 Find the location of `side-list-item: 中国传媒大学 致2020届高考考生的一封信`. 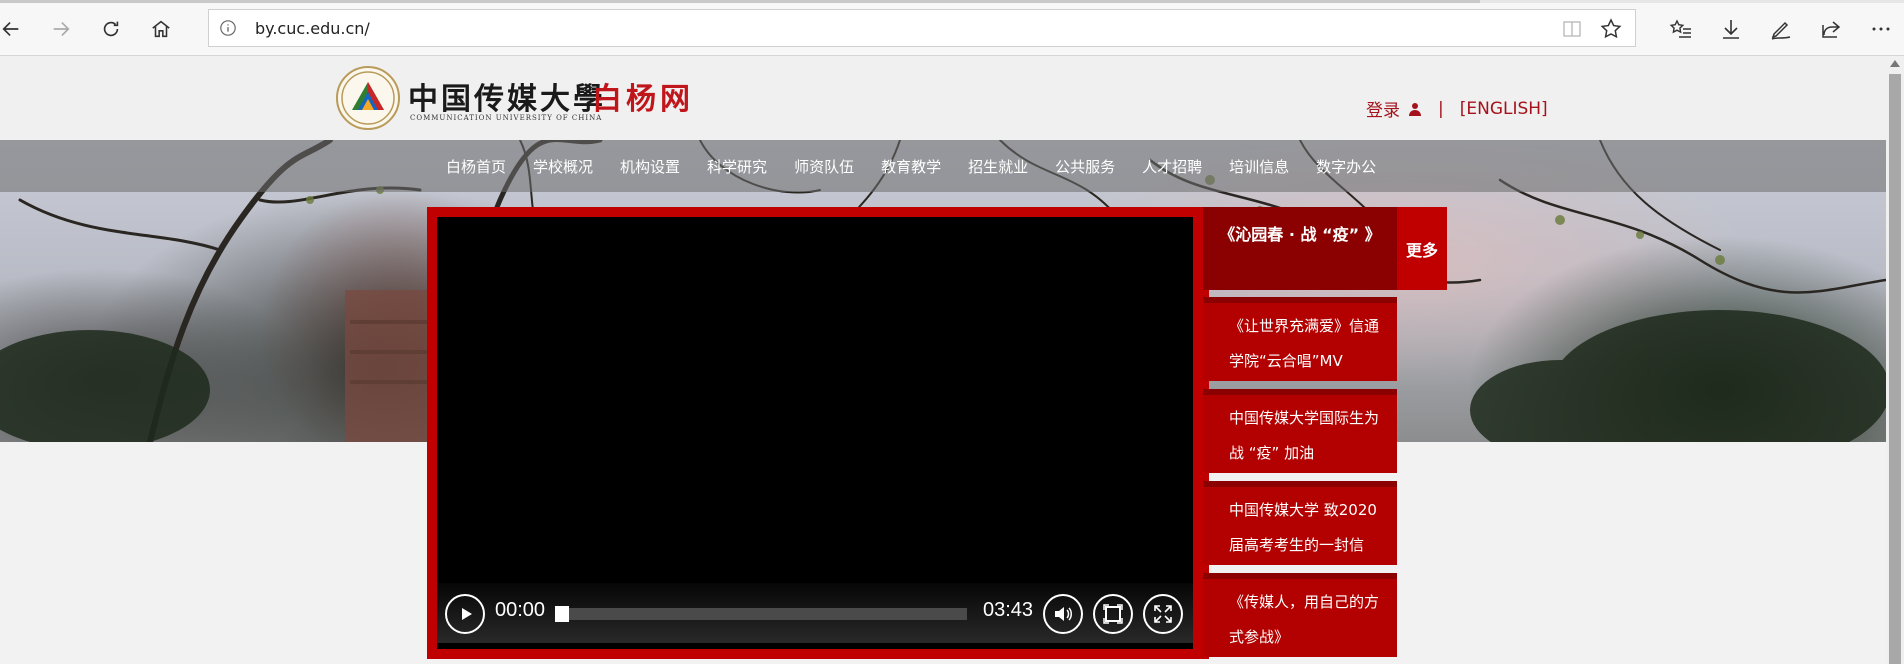

side-list-item: 中国传媒大学 致2020届高考考生的一封信 is located at coordinates (1300, 523).